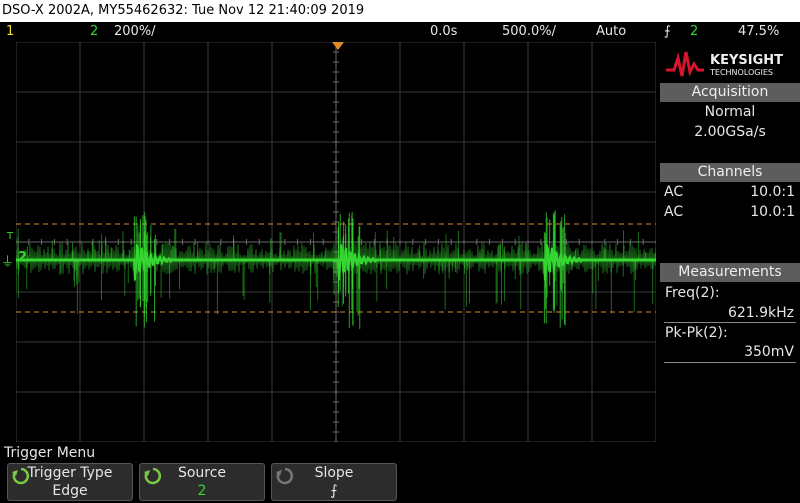  I want to click on acquisition-header: Acquisition, so click(730, 92).